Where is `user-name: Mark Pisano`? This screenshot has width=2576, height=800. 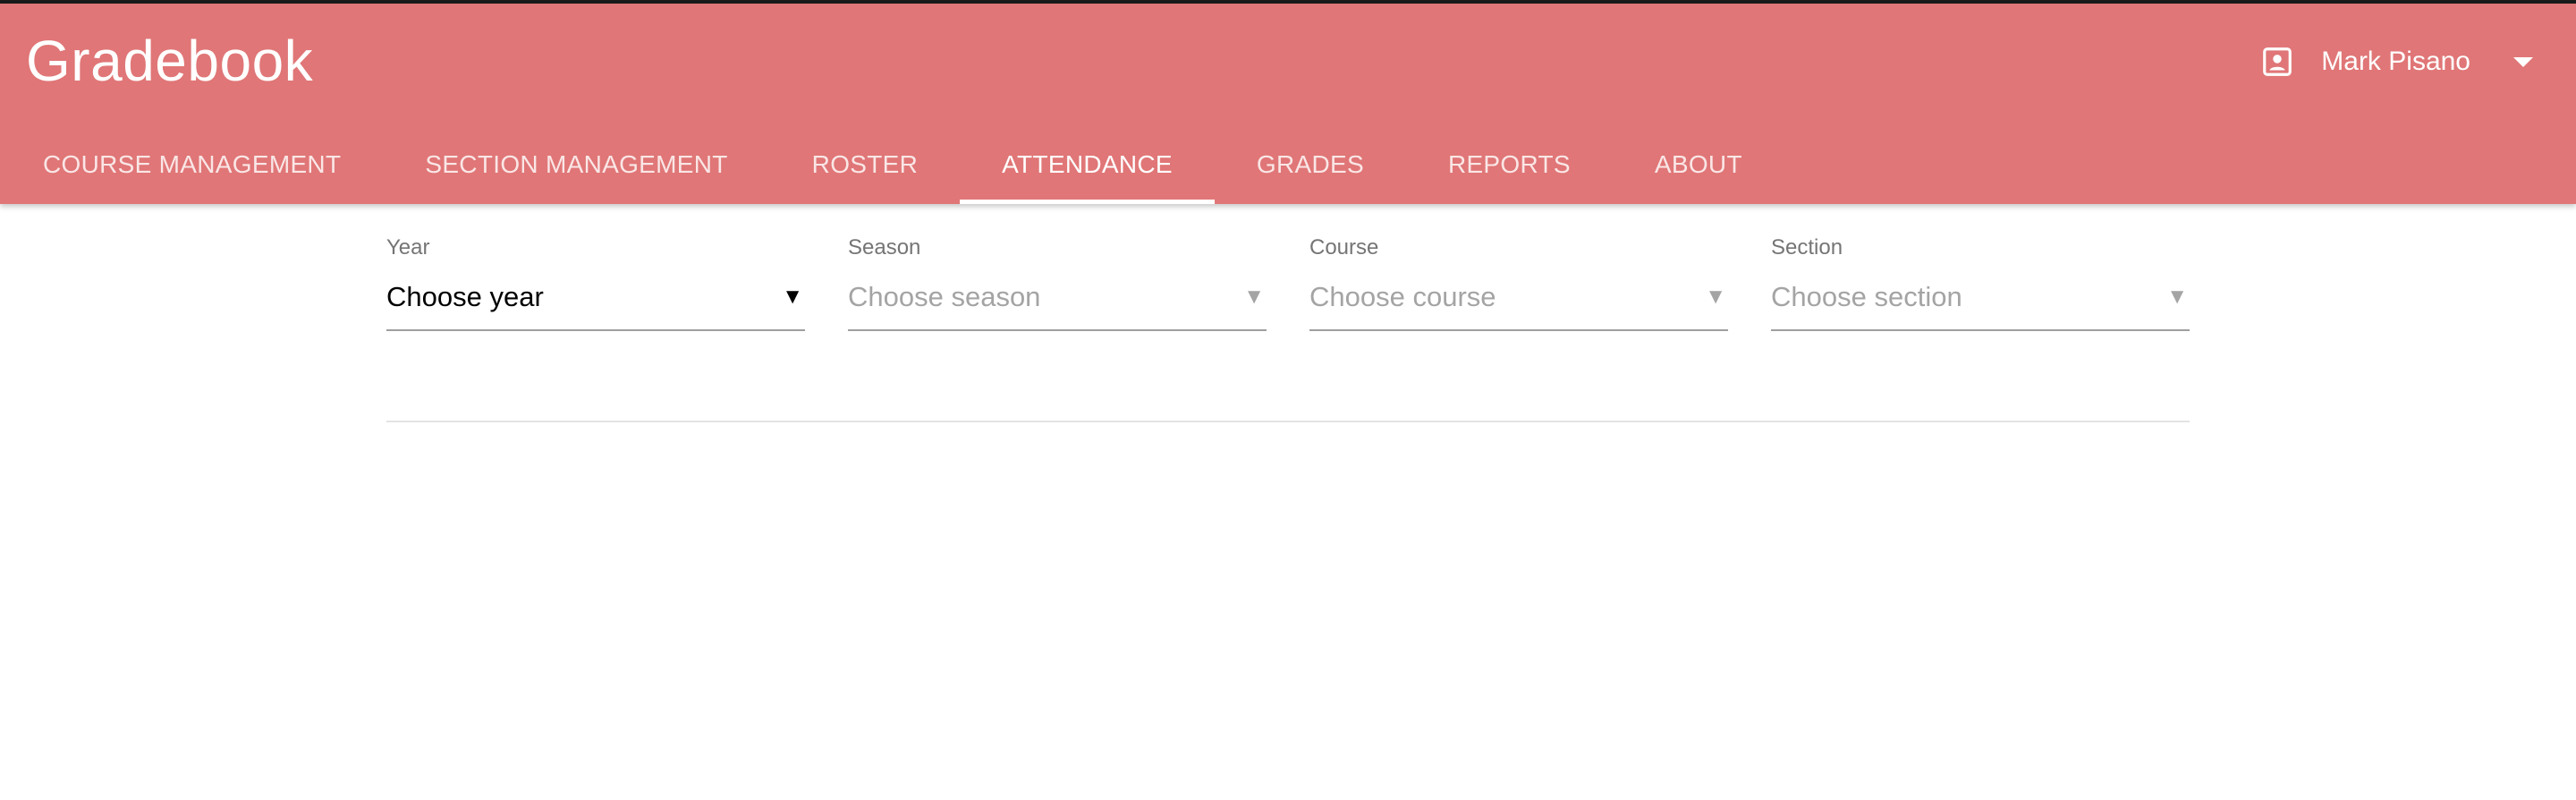
user-name: Mark Pisano is located at coordinates (2395, 61).